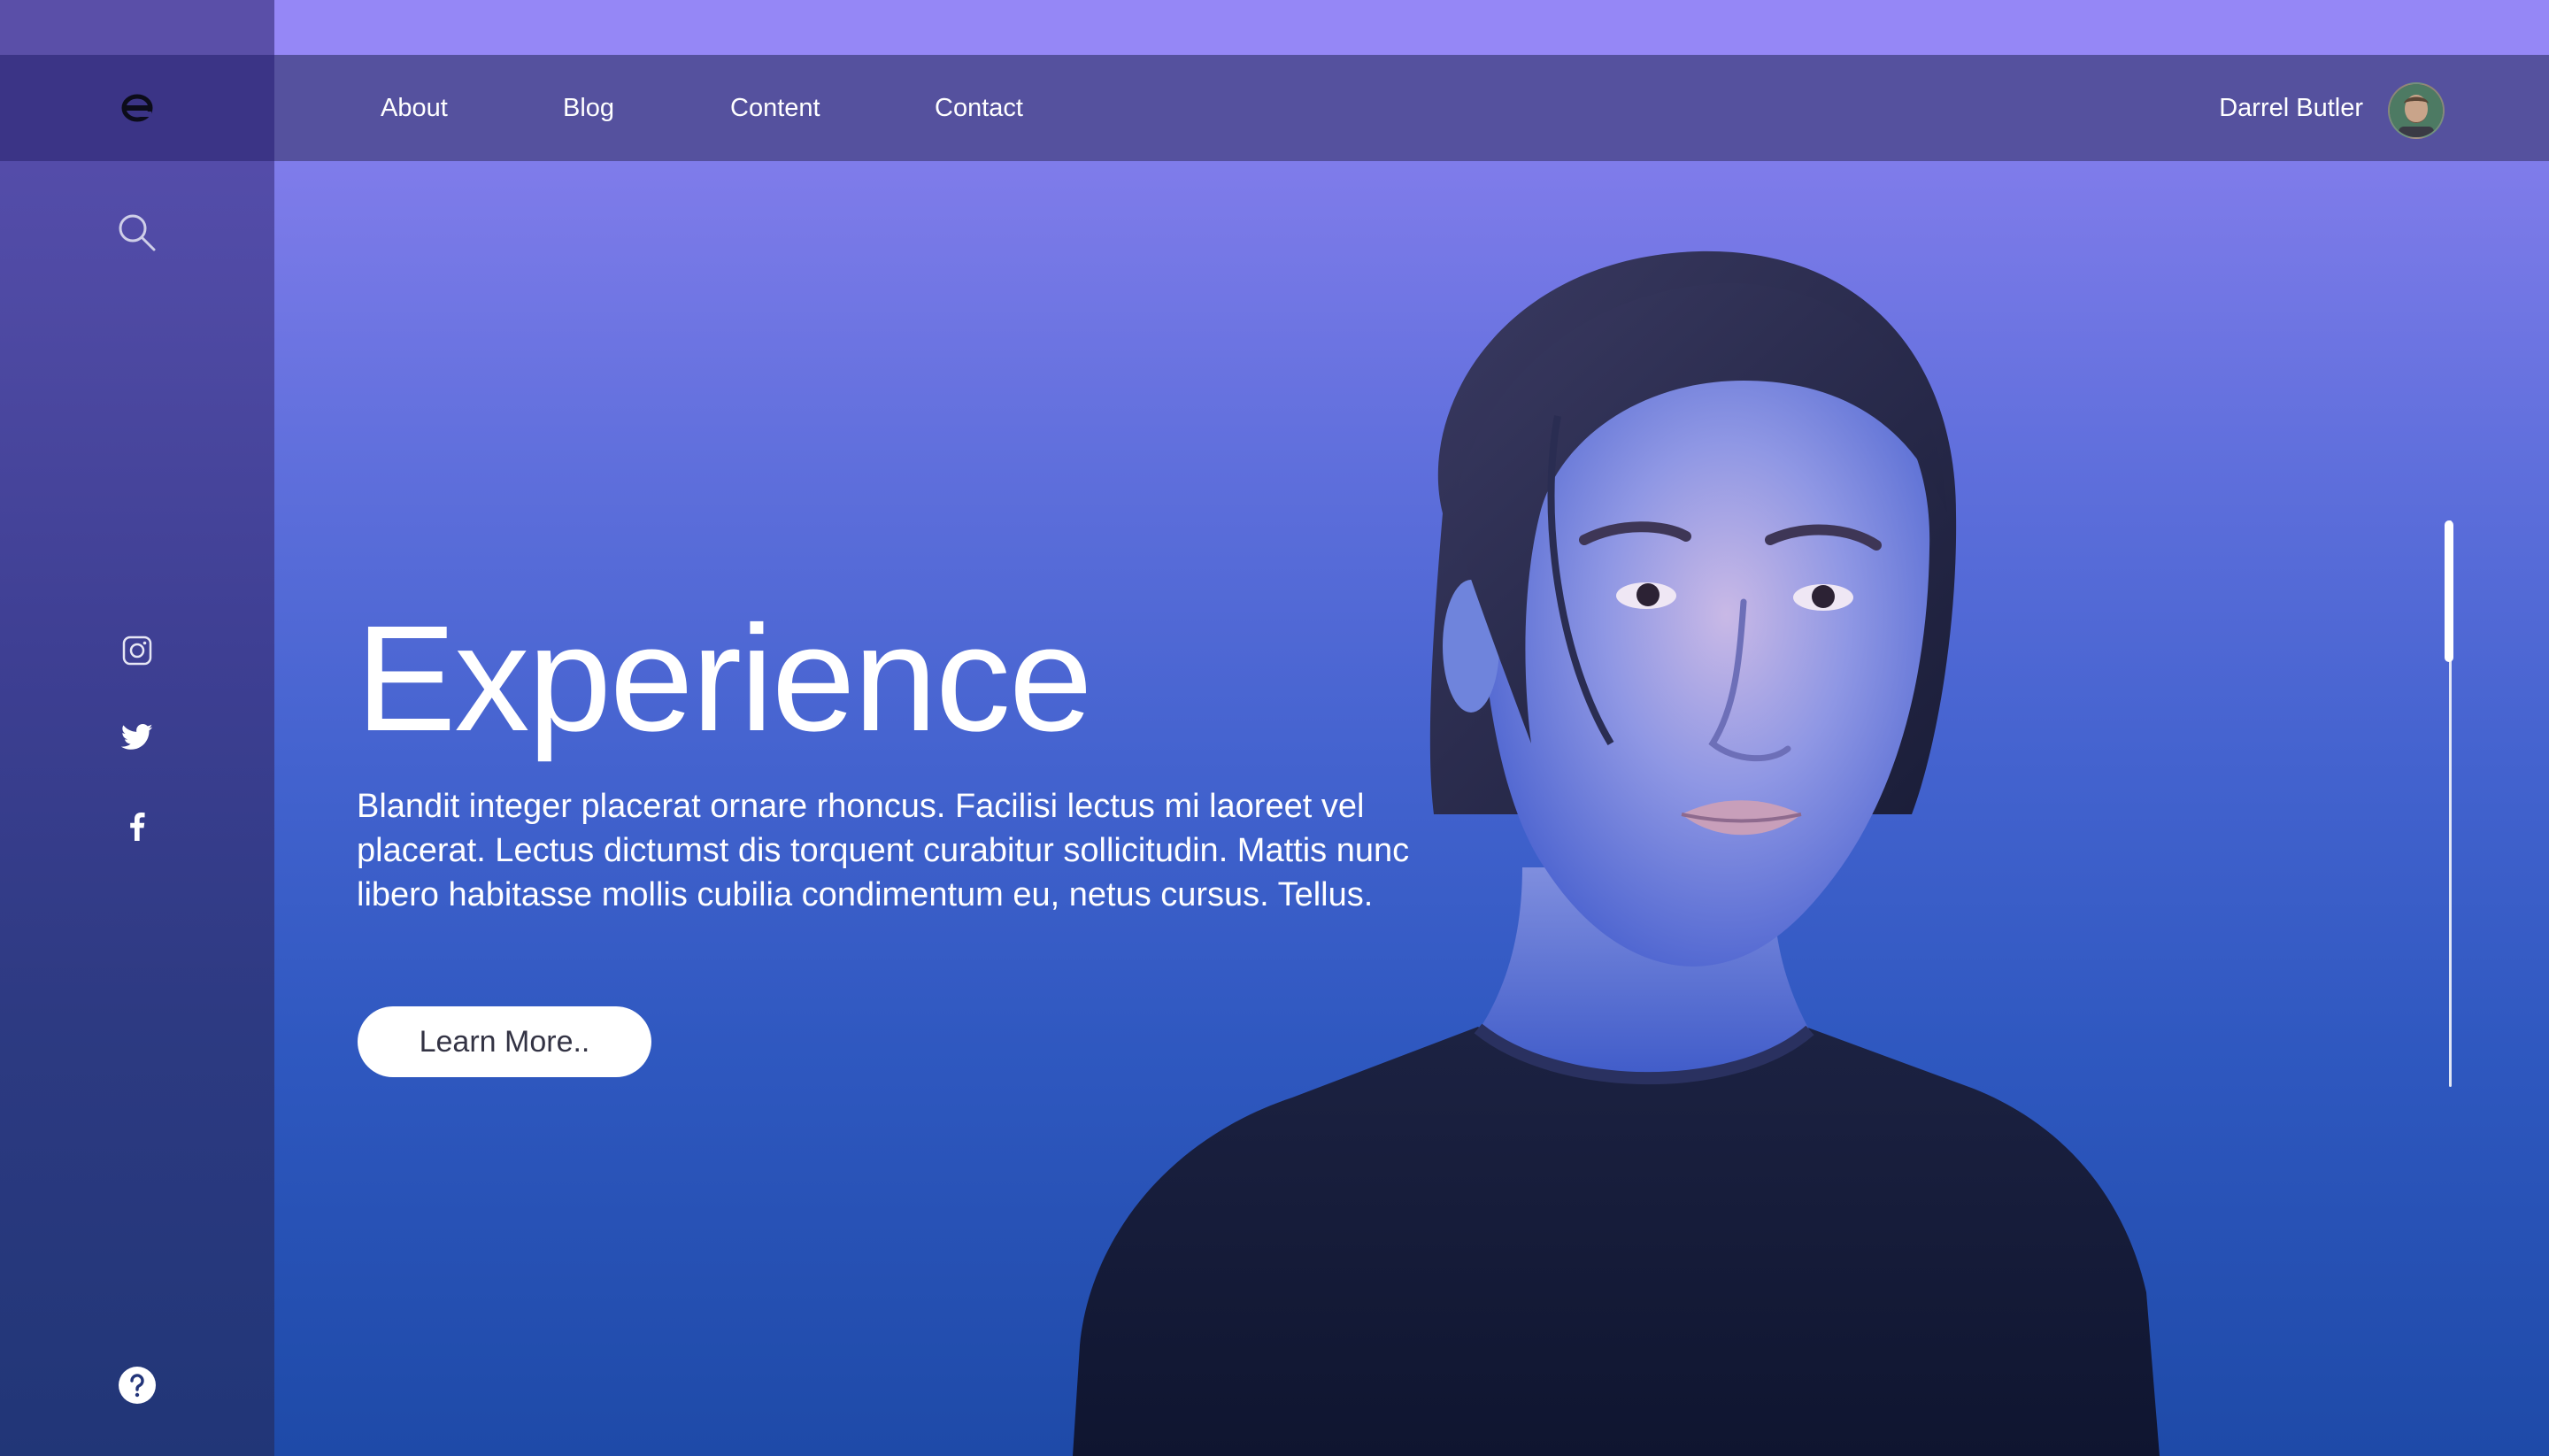 This screenshot has width=2549, height=1456. I want to click on search-button, so click(138, 232).